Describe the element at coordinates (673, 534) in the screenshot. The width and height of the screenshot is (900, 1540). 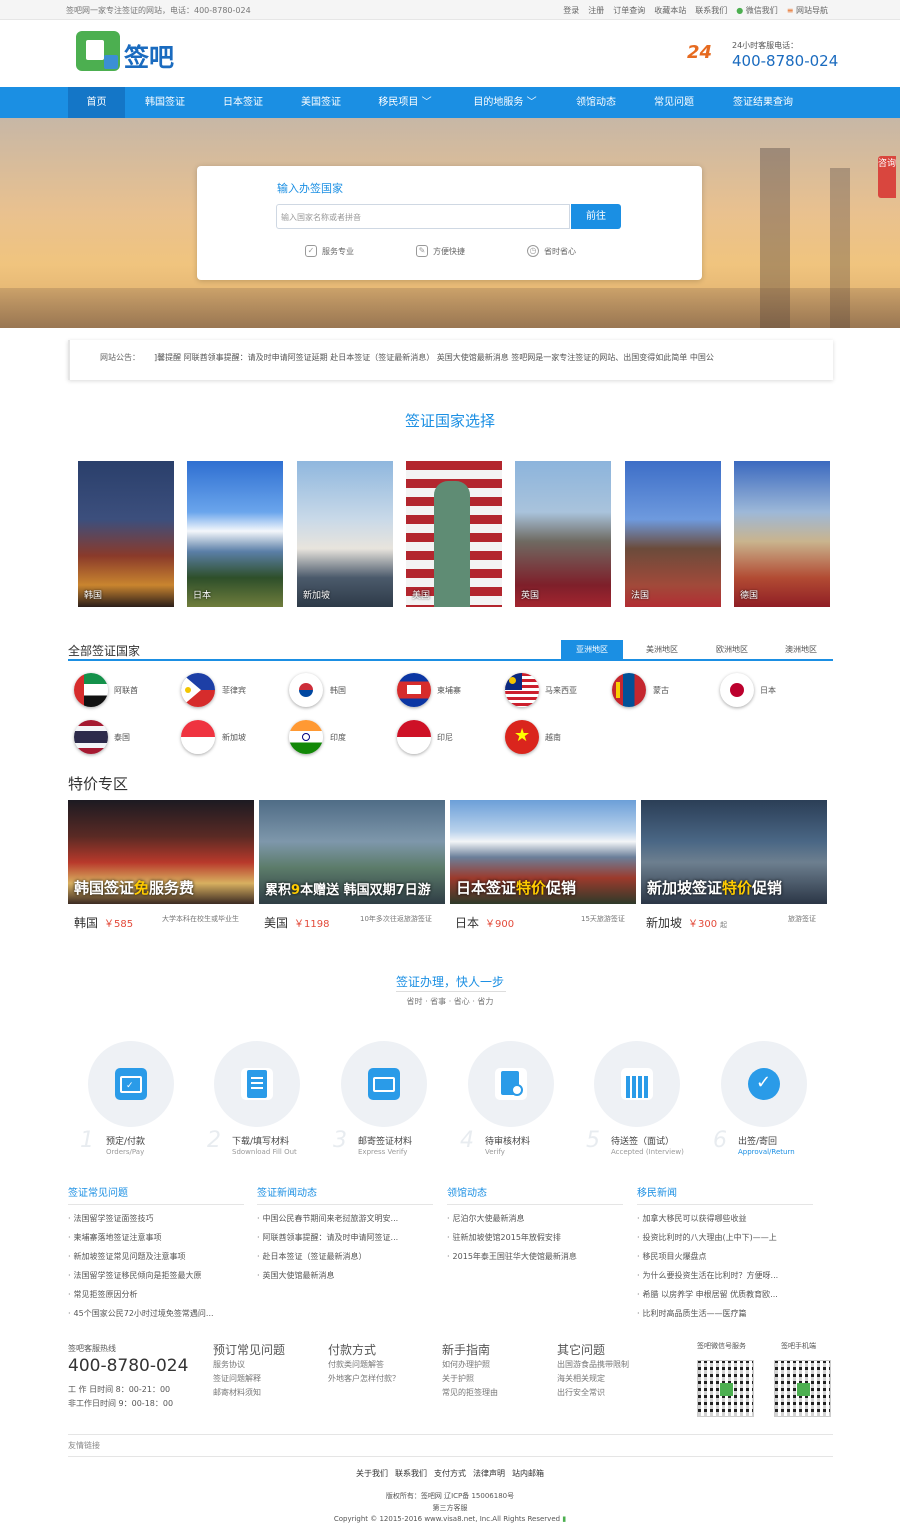
I see `country-tile-france: 法国` at that location.